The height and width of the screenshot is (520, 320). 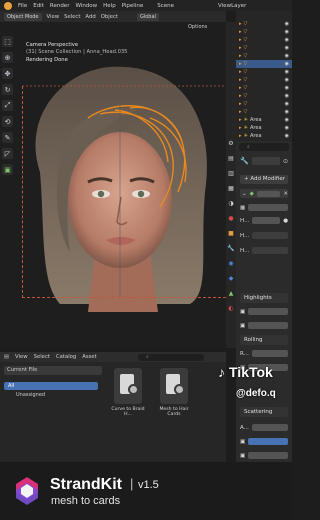 I want to click on view-layer-tab-icon: ▦, so click(x=231, y=188).